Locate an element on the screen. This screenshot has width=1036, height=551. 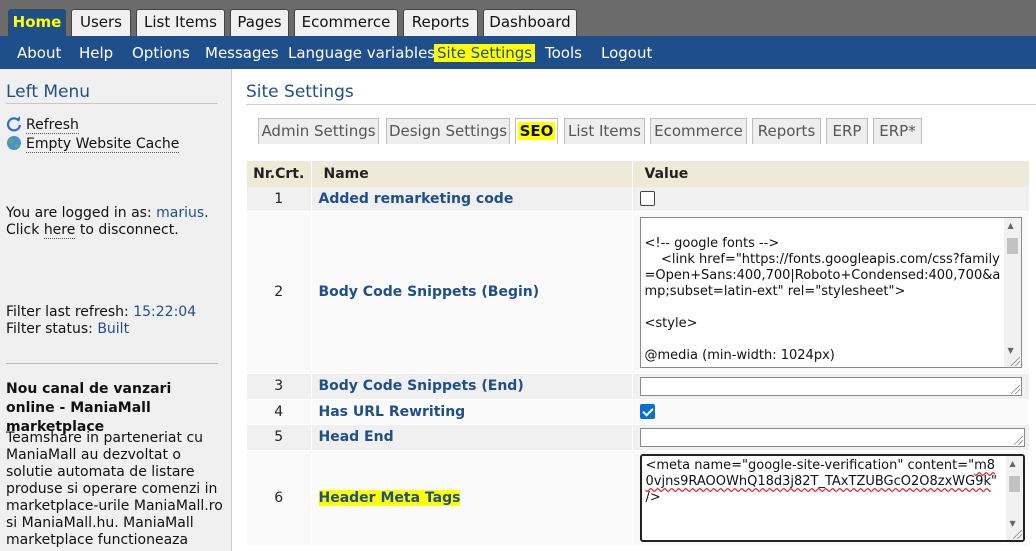
empty-cache-label: Empty Website Cache is located at coordinates (103, 144).